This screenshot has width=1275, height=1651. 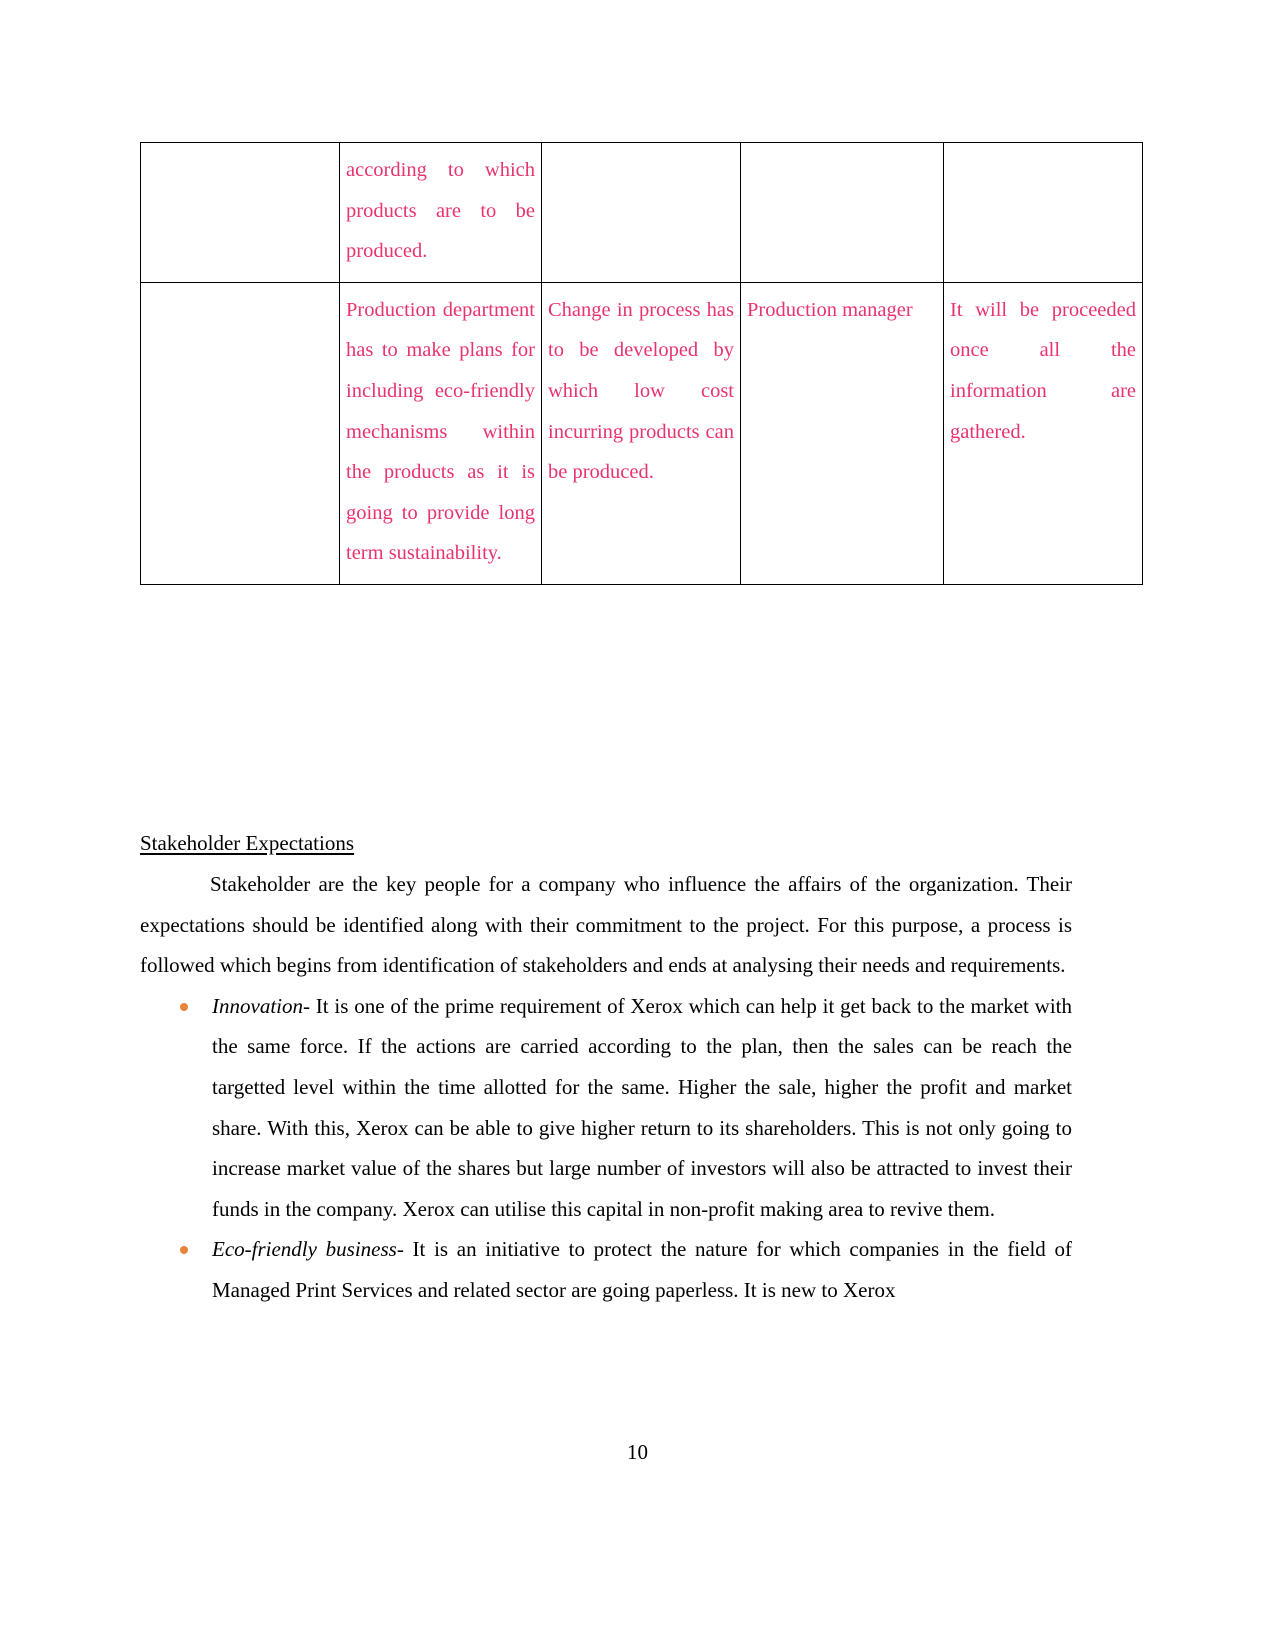 What do you see at coordinates (1043, 212) in the screenshot?
I see `table-cell-r0c4` at bounding box center [1043, 212].